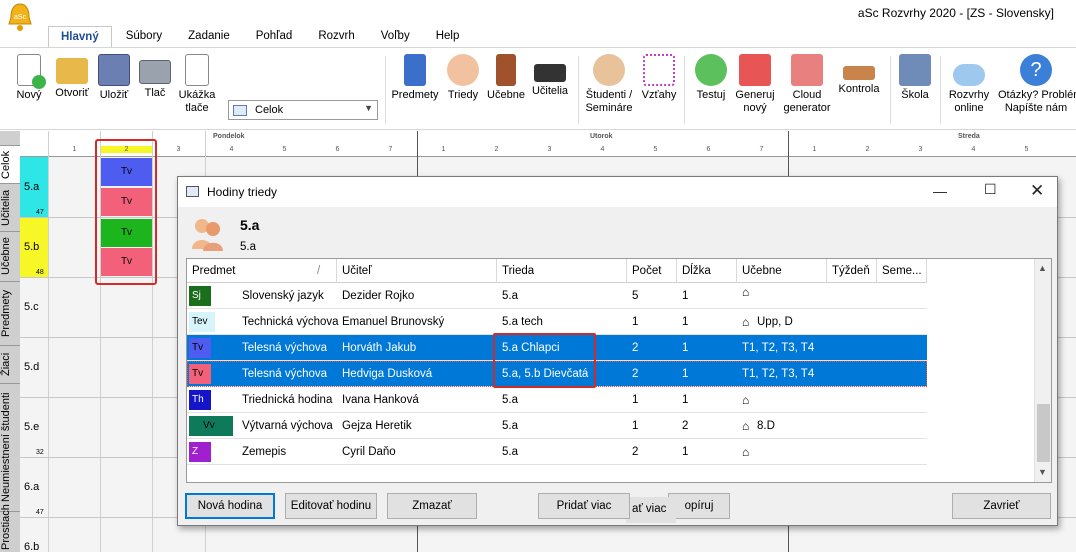  Describe the element at coordinates (34, 187) in the screenshot. I see `row-header-5a: 5.a 47` at that location.